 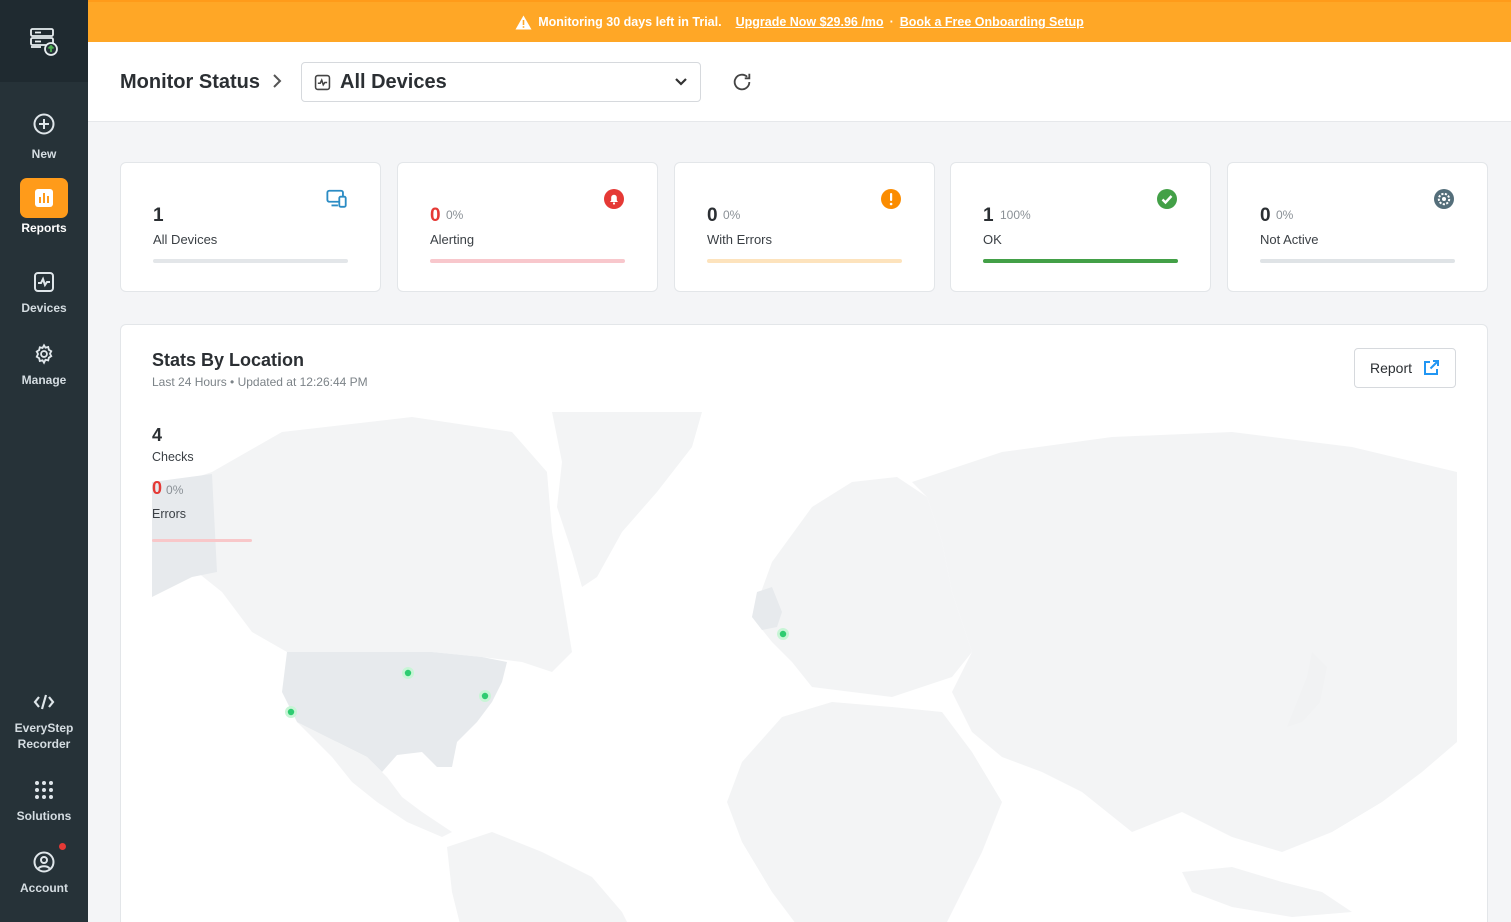 I want to click on plus-circle-icon, so click(x=44, y=124).